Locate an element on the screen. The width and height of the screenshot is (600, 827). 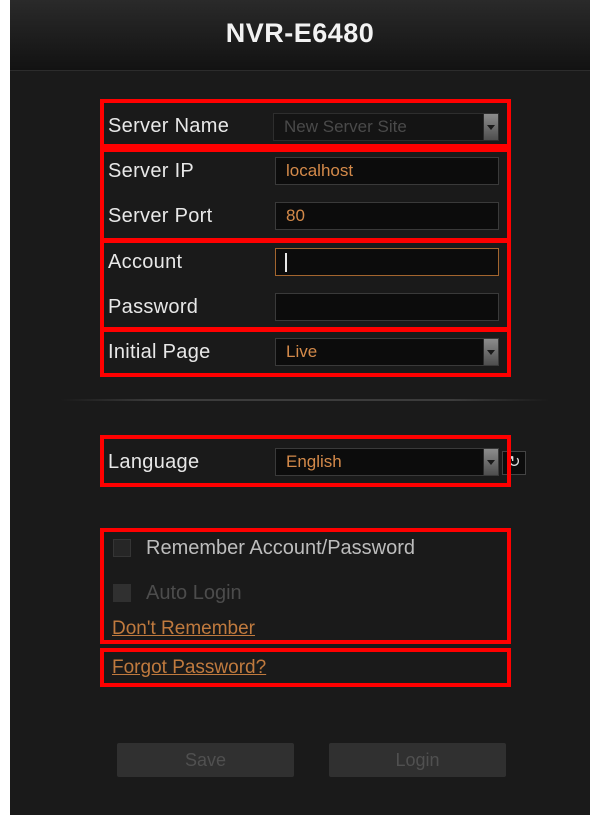
server-ip-input: localhost is located at coordinates (387, 171).